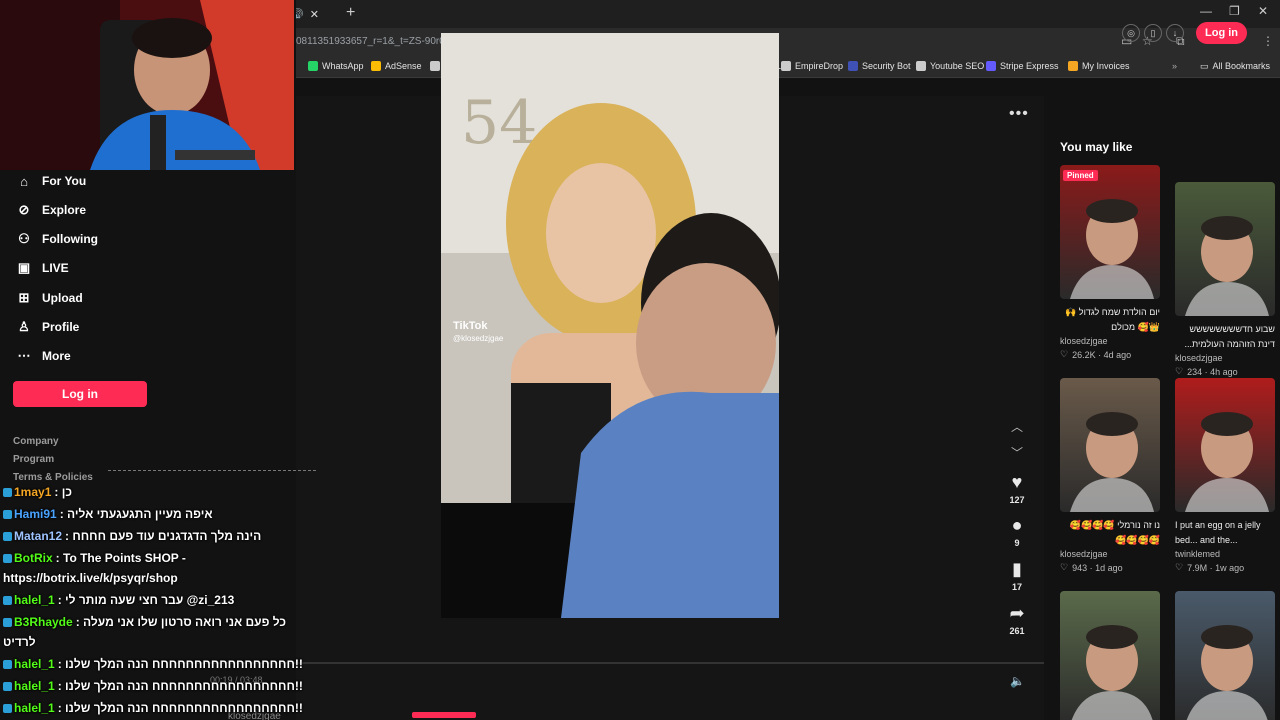 Image resolution: width=1280 pixels, height=720 pixels. I want to click on close-window-icon: ✕, so click(1263, 11).